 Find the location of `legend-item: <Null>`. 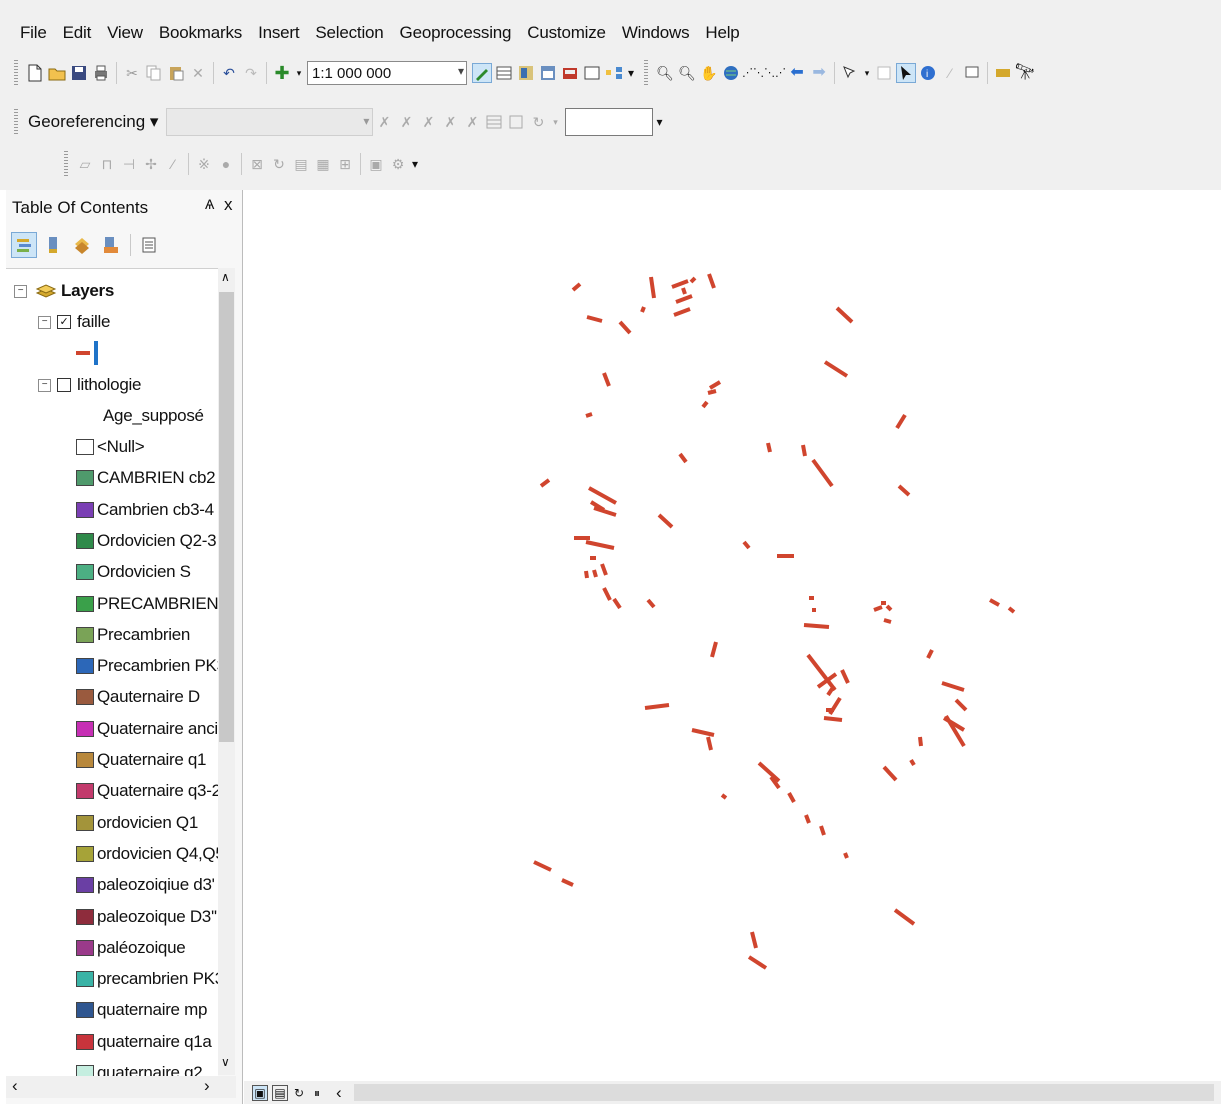

legend-item: <Null> is located at coordinates (110, 447).